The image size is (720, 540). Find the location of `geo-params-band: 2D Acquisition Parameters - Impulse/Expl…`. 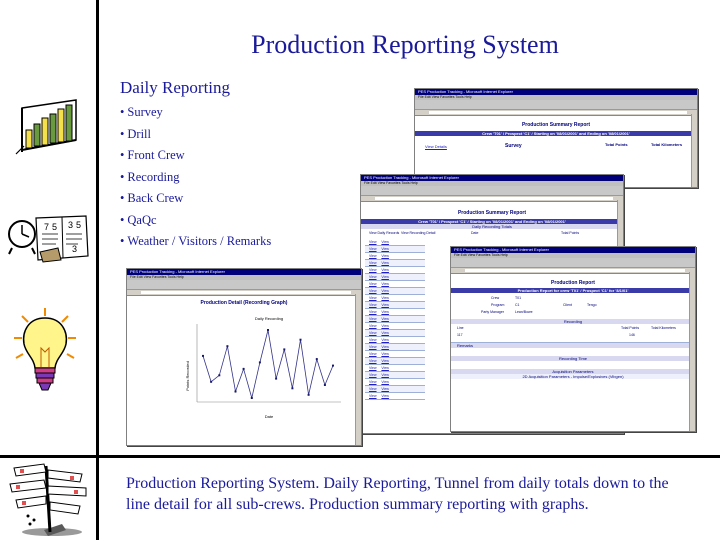

geo-params-band: 2D Acquisition Parameters - Impulse/Expl… is located at coordinates (573, 376).